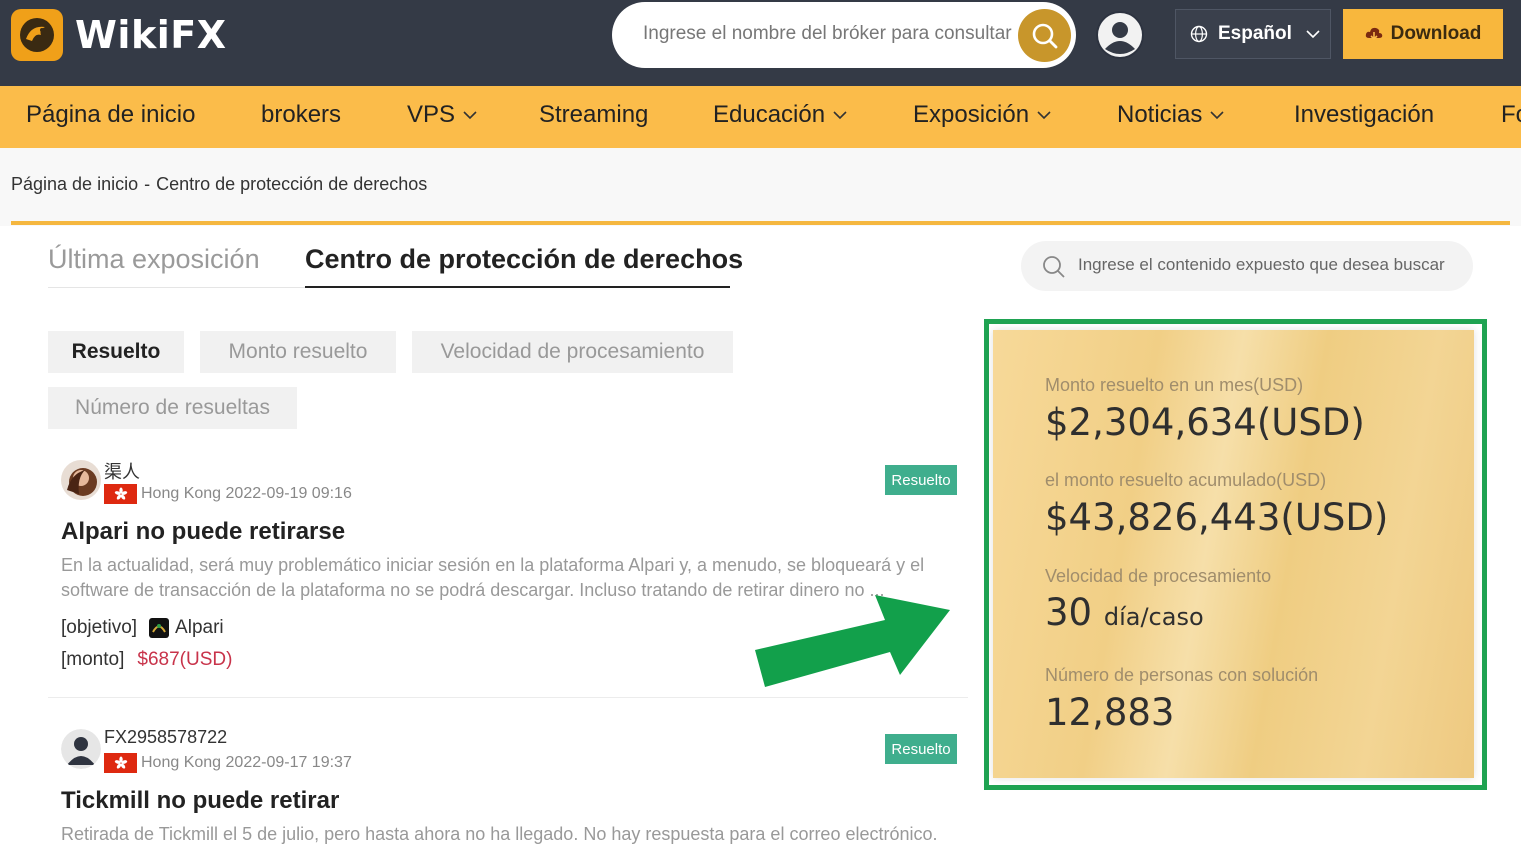  What do you see at coordinates (1182, 675) in the screenshot?
I see `stat-people-label: Número de personas con solución` at bounding box center [1182, 675].